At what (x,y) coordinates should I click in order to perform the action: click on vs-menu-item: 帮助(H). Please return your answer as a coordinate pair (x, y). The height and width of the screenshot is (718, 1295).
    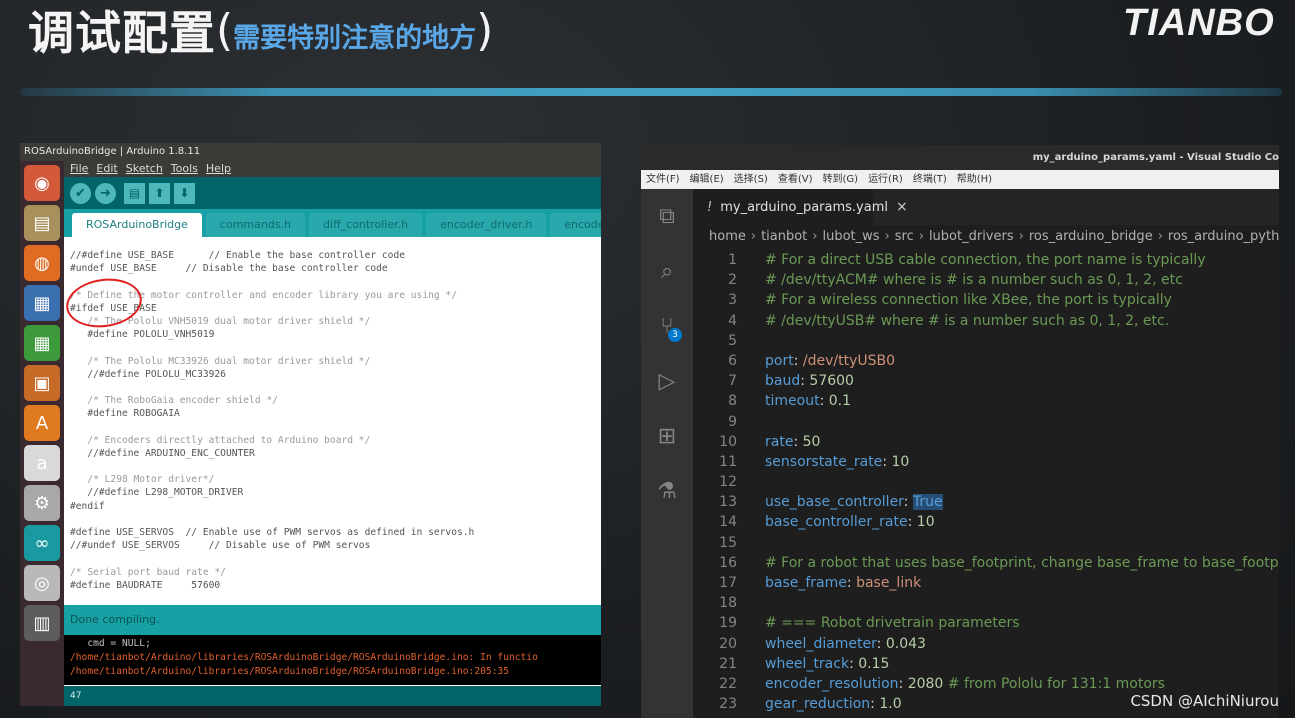
    Looking at the image, I should click on (974, 179).